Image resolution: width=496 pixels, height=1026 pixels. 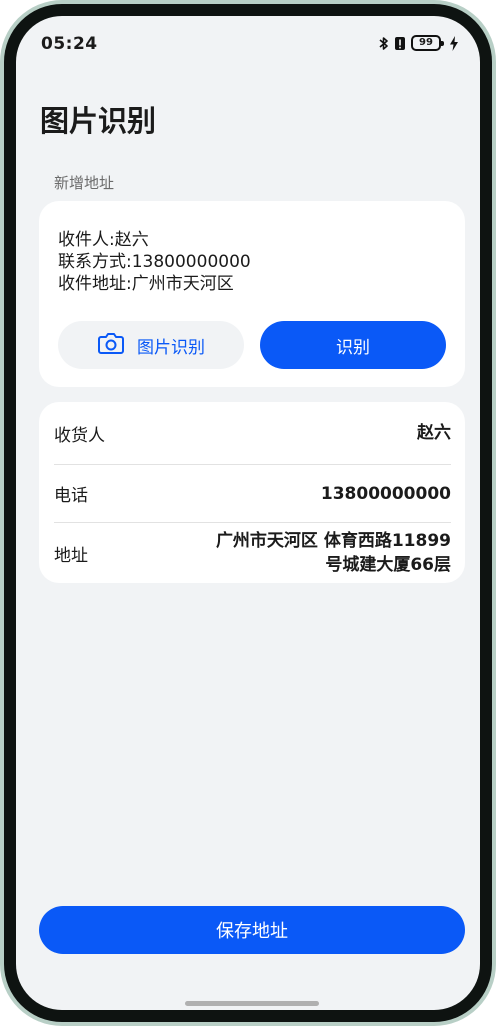 I want to click on address-value: 广州市天河区 体育西路11899 号城建大厦66层, so click(x=333, y=553).